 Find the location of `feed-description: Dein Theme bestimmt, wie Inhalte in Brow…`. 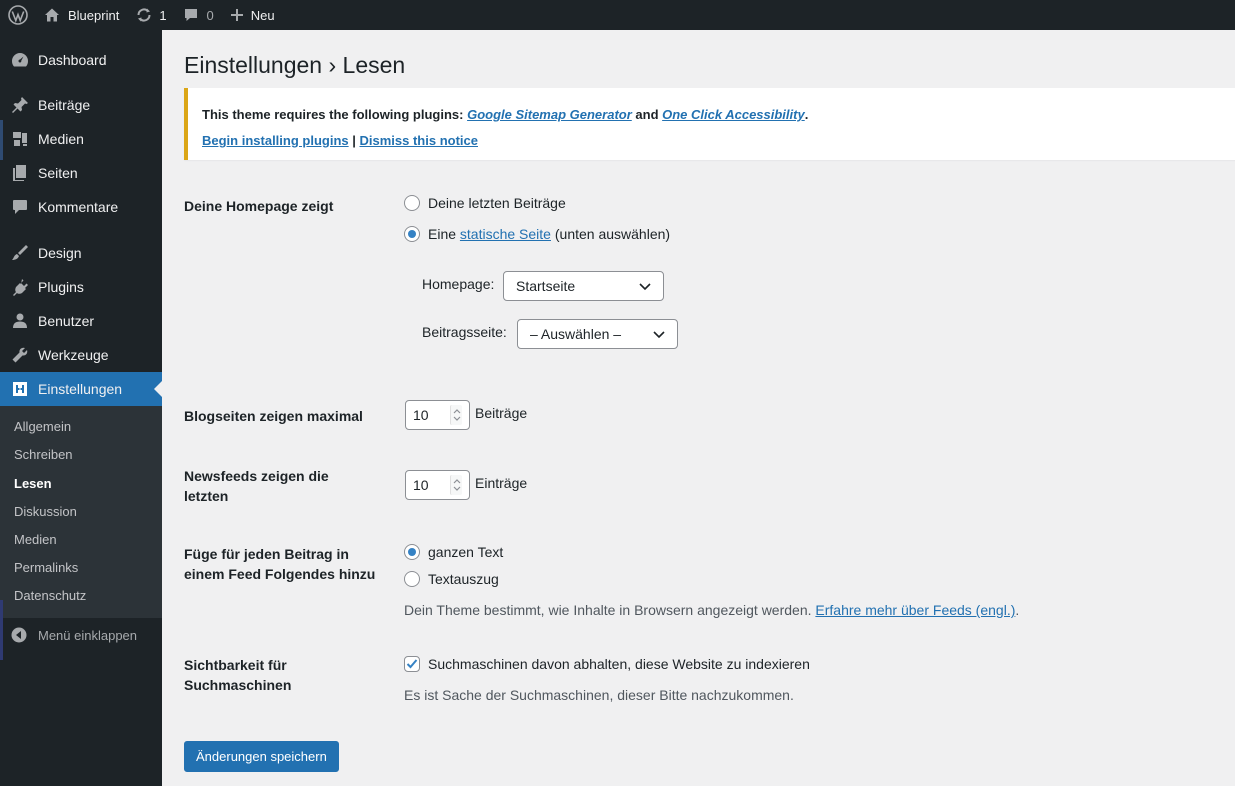

feed-description: Dein Theme bestimmt, wie Inhalte in Brow… is located at coordinates (711, 610).